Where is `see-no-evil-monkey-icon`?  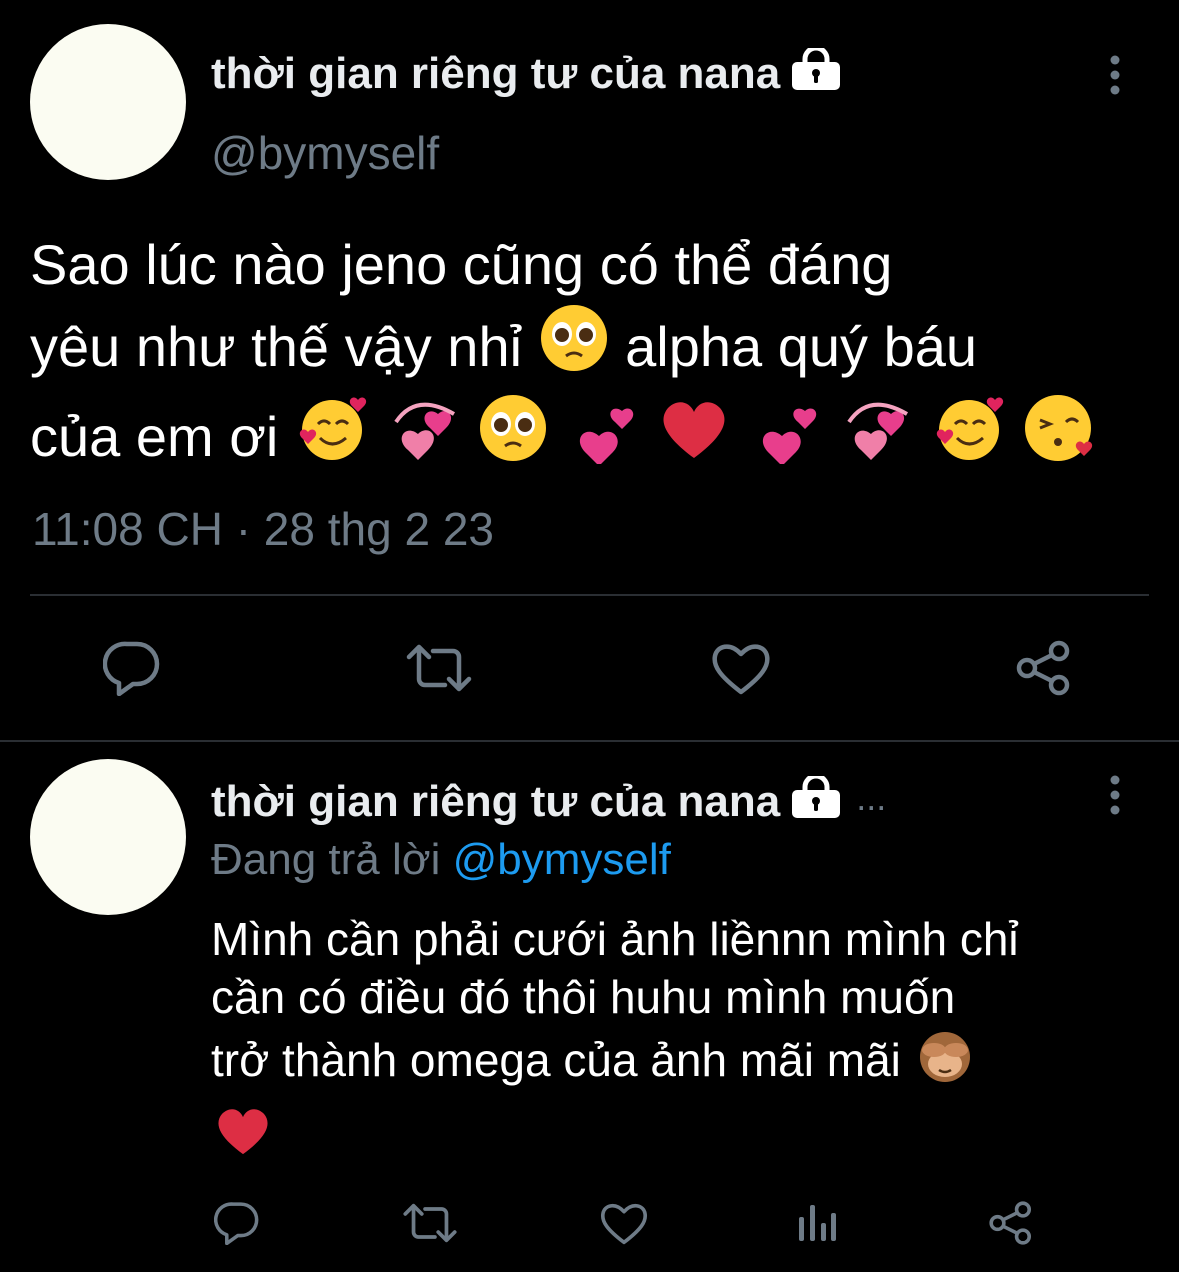 see-no-evil-monkey-icon is located at coordinates (945, 1061).